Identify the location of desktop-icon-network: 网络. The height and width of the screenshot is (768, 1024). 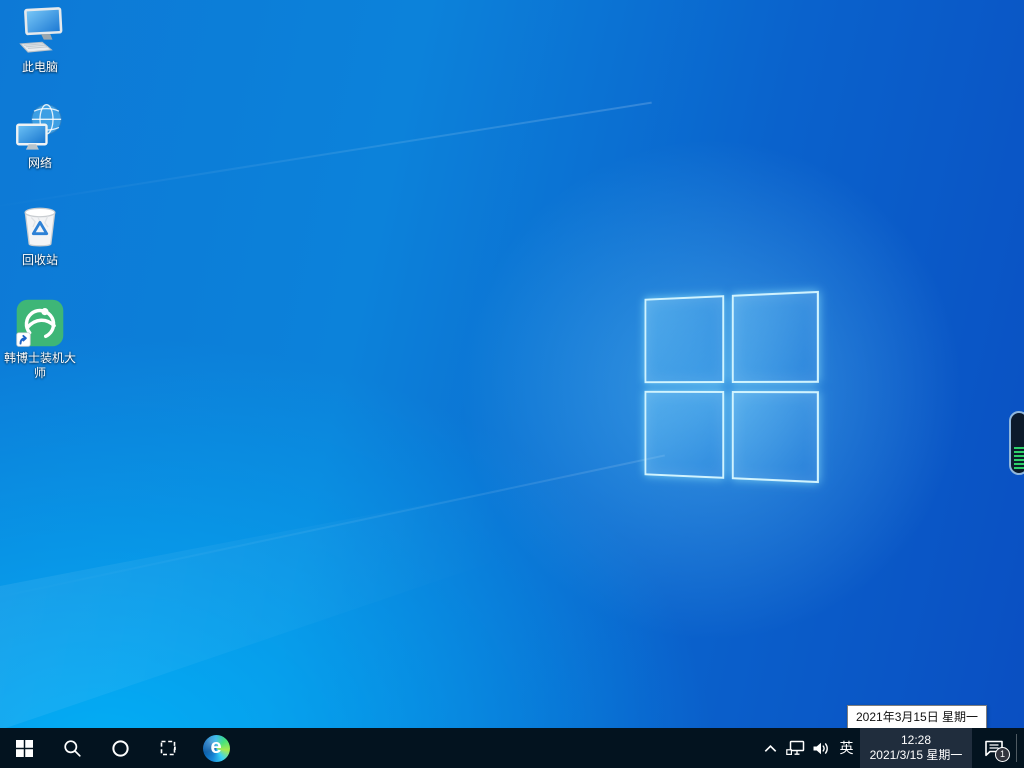
(40, 136).